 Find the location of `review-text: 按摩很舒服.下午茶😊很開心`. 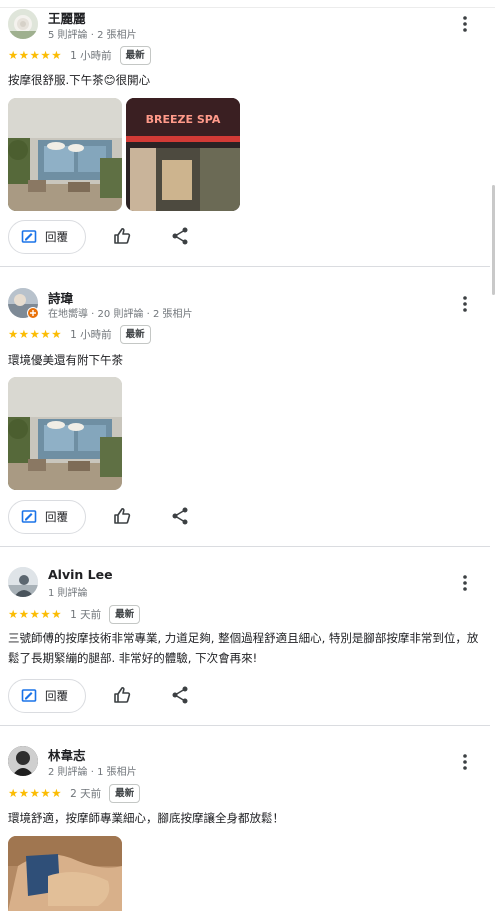

review-text: 按摩很舒服.下午茶😊很開心 is located at coordinates (79, 80).